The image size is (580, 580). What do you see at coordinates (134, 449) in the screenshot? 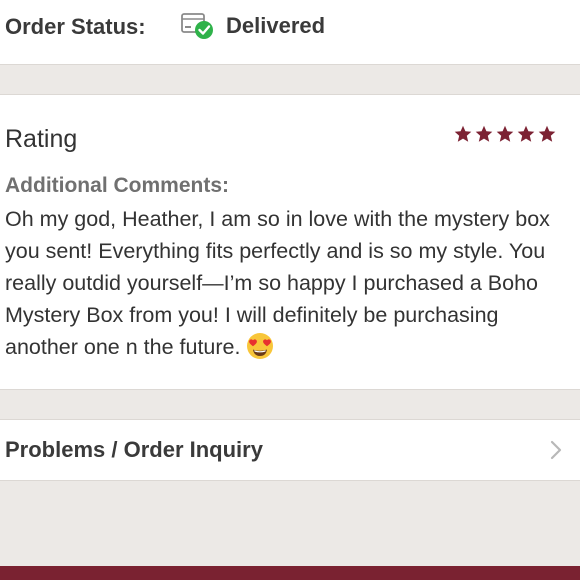
I see `problems-label: Problems / Order Inquiry` at bounding box center [134, 449].